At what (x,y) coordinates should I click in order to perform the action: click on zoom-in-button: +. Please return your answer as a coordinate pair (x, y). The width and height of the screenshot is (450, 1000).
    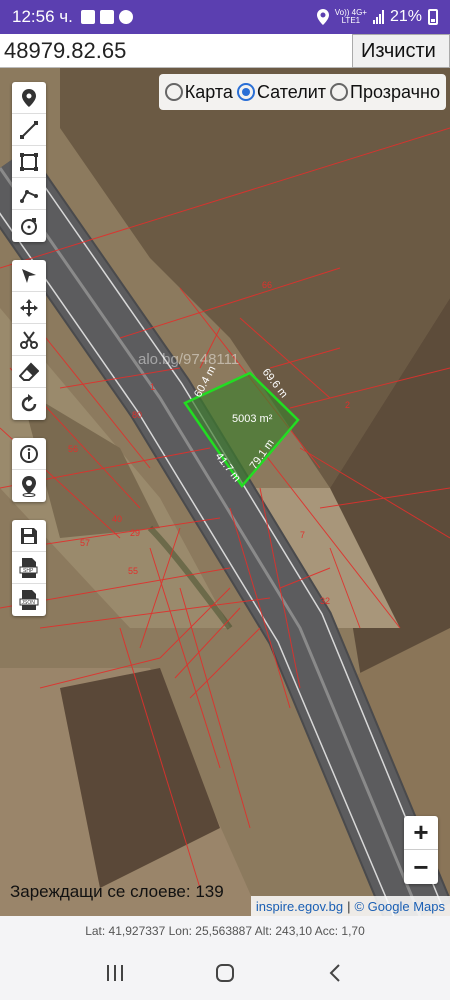
    Looking at the image, I should click on (421, 833).